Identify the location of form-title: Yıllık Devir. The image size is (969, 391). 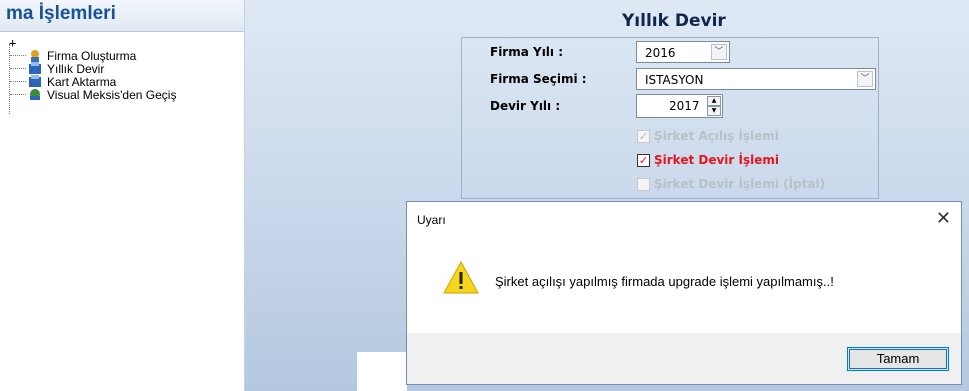
(674, 21).